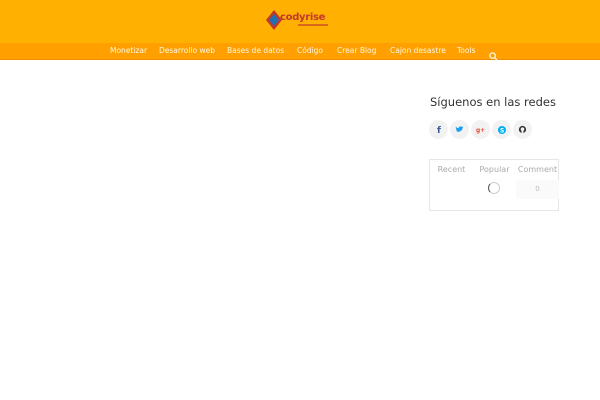 The height and width of the screenshot is (400, 600). I want to click on nav-item-monetizar: Monetizar, so click(128, 50).